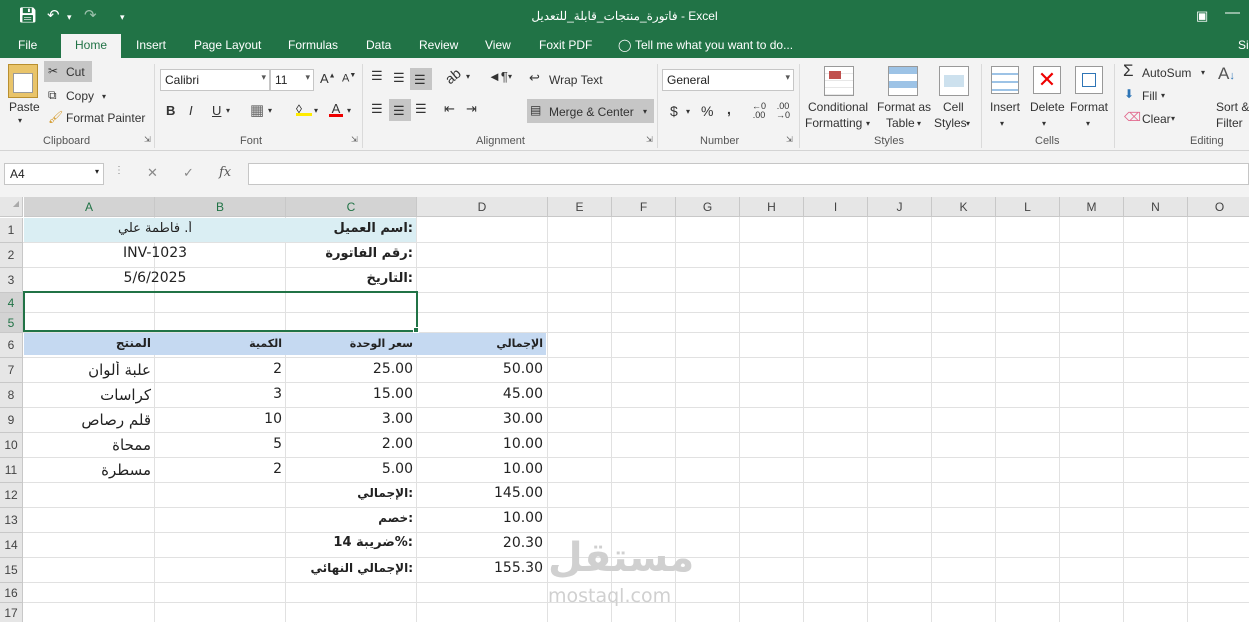 This screenshot has width=1249, height=622. Describe the element at coordinates (220, 444) in the screenshot. I see `item-qty-cell: 5` at that location.